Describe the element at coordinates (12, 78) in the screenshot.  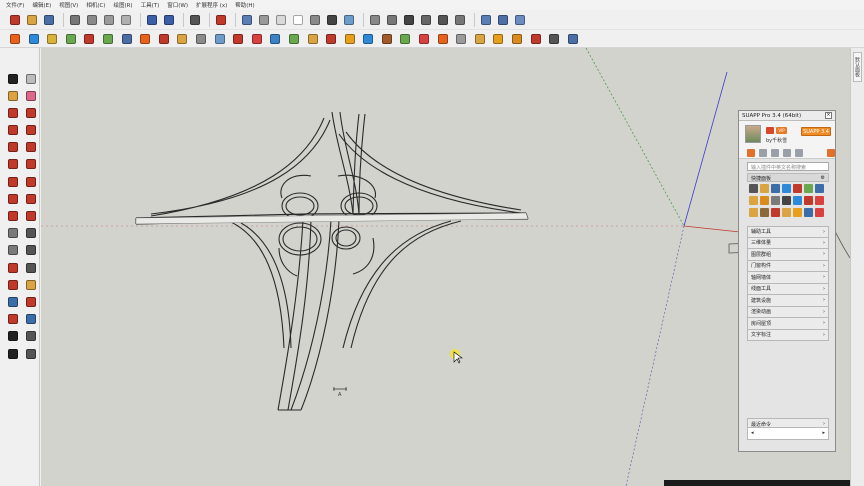
I see `select-arrow-tool` at that location.